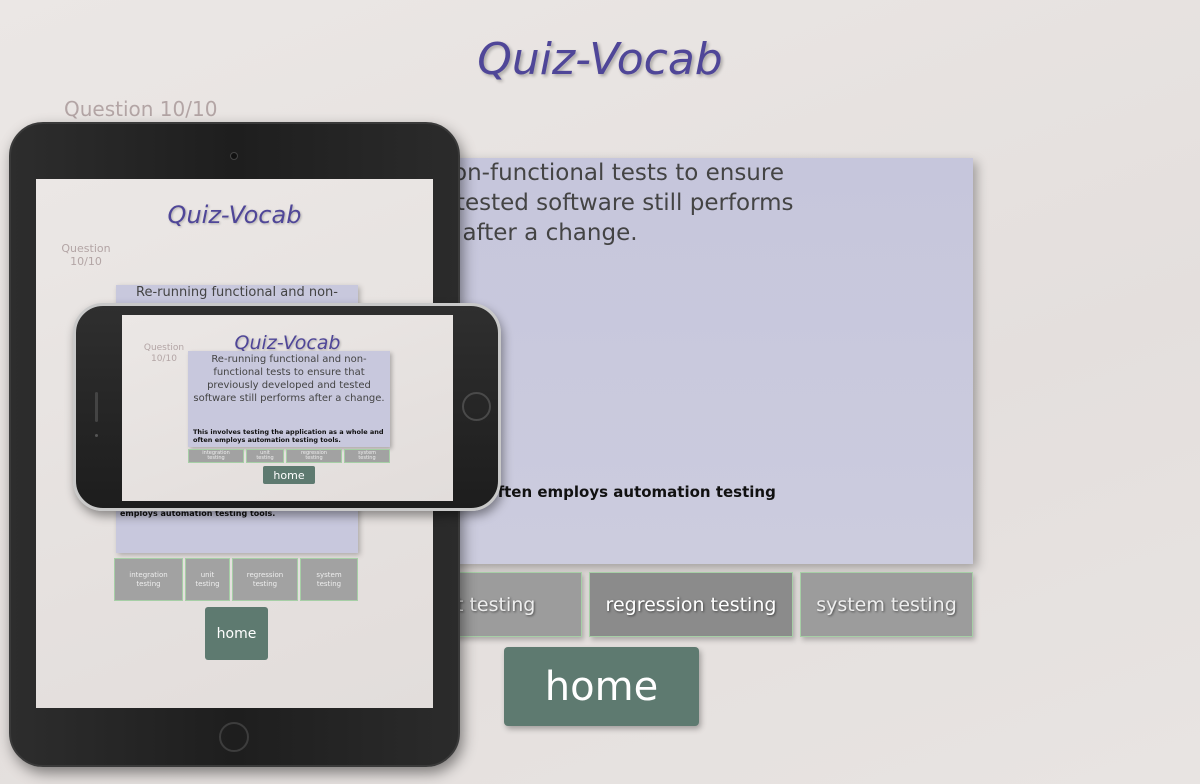 This screenshot has height=784, width=1200. What do you see at coordinates (237, 292) in the screenshot?
I see `tablet-question-text: Re-running functional and non-` at bounding box center [237, 292].